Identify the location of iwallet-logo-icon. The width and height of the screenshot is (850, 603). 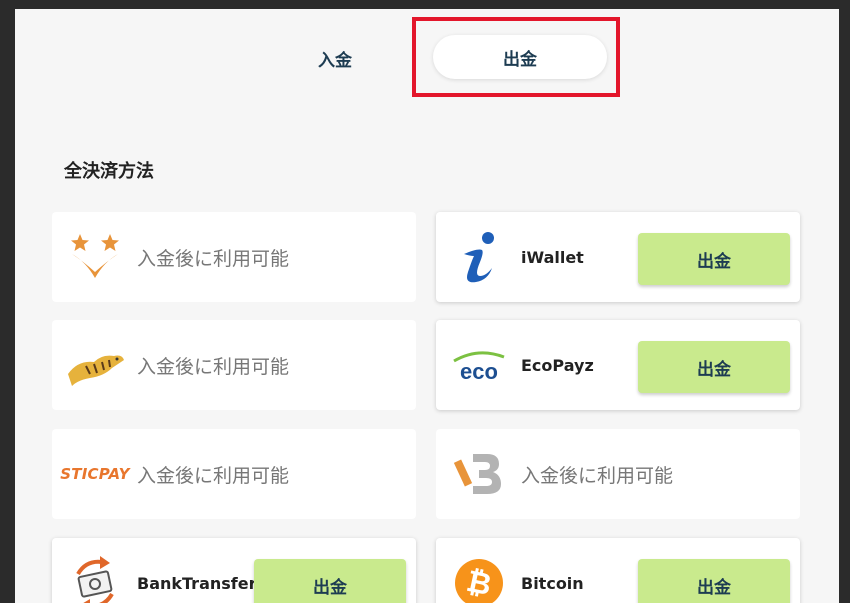
(479, 257).